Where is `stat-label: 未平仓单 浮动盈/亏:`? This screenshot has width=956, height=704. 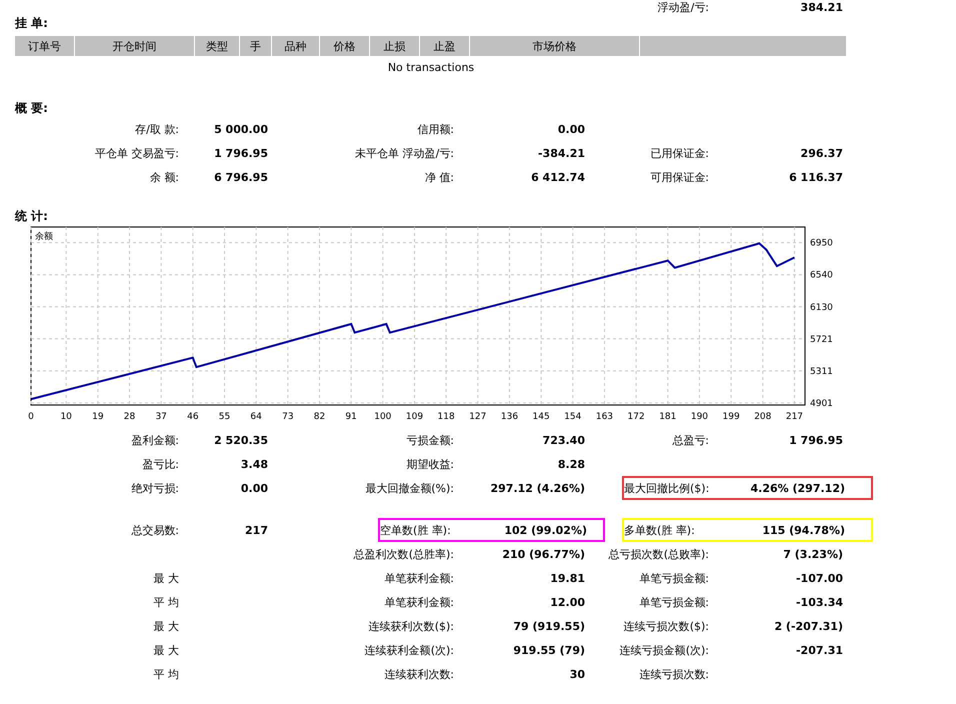
stat-label: 未平仓单 浮动盈/亏: is located at coordinates (404, 153).